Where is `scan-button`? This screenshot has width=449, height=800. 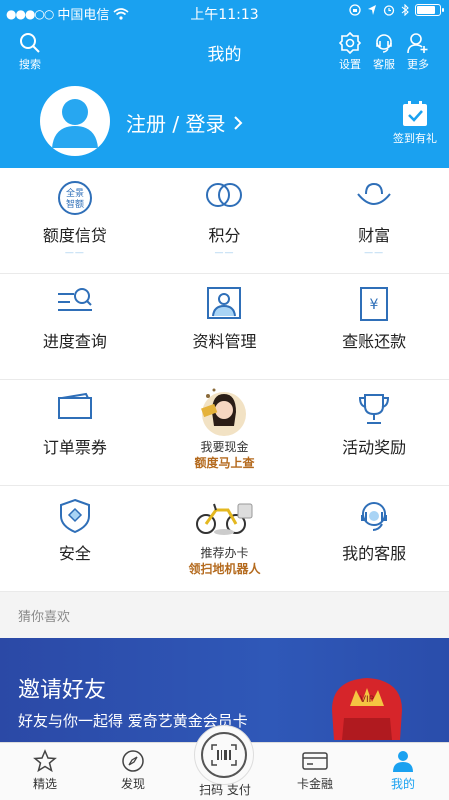
scan-button is located at coordinates (224, 755).